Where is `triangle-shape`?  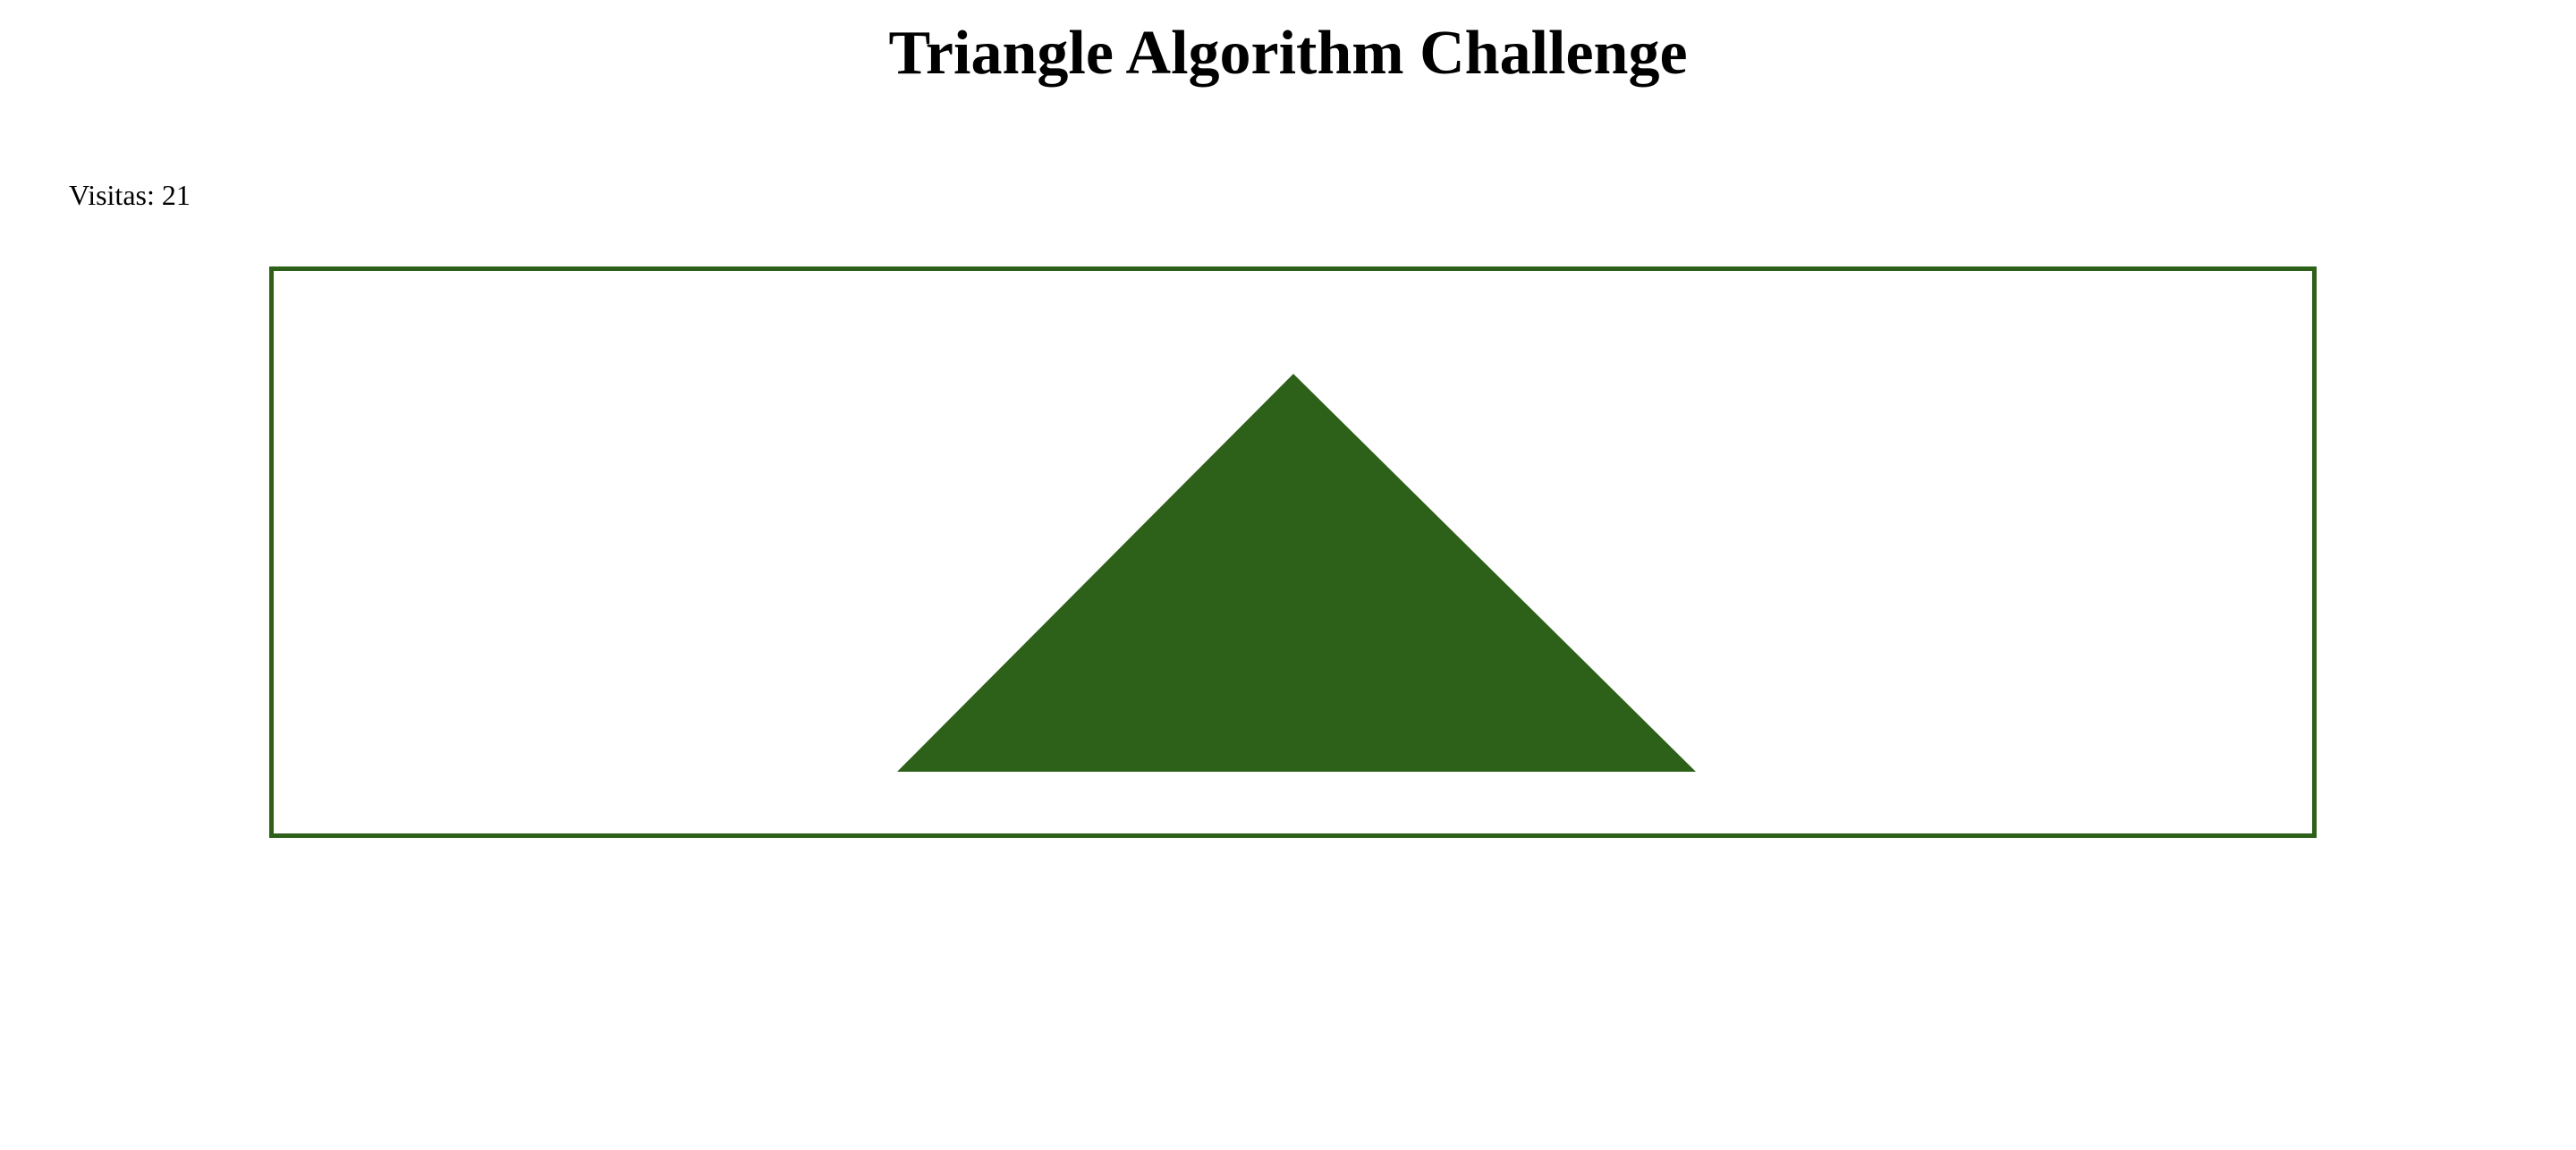 triangle-shape is located at coordinates (1296, 573).